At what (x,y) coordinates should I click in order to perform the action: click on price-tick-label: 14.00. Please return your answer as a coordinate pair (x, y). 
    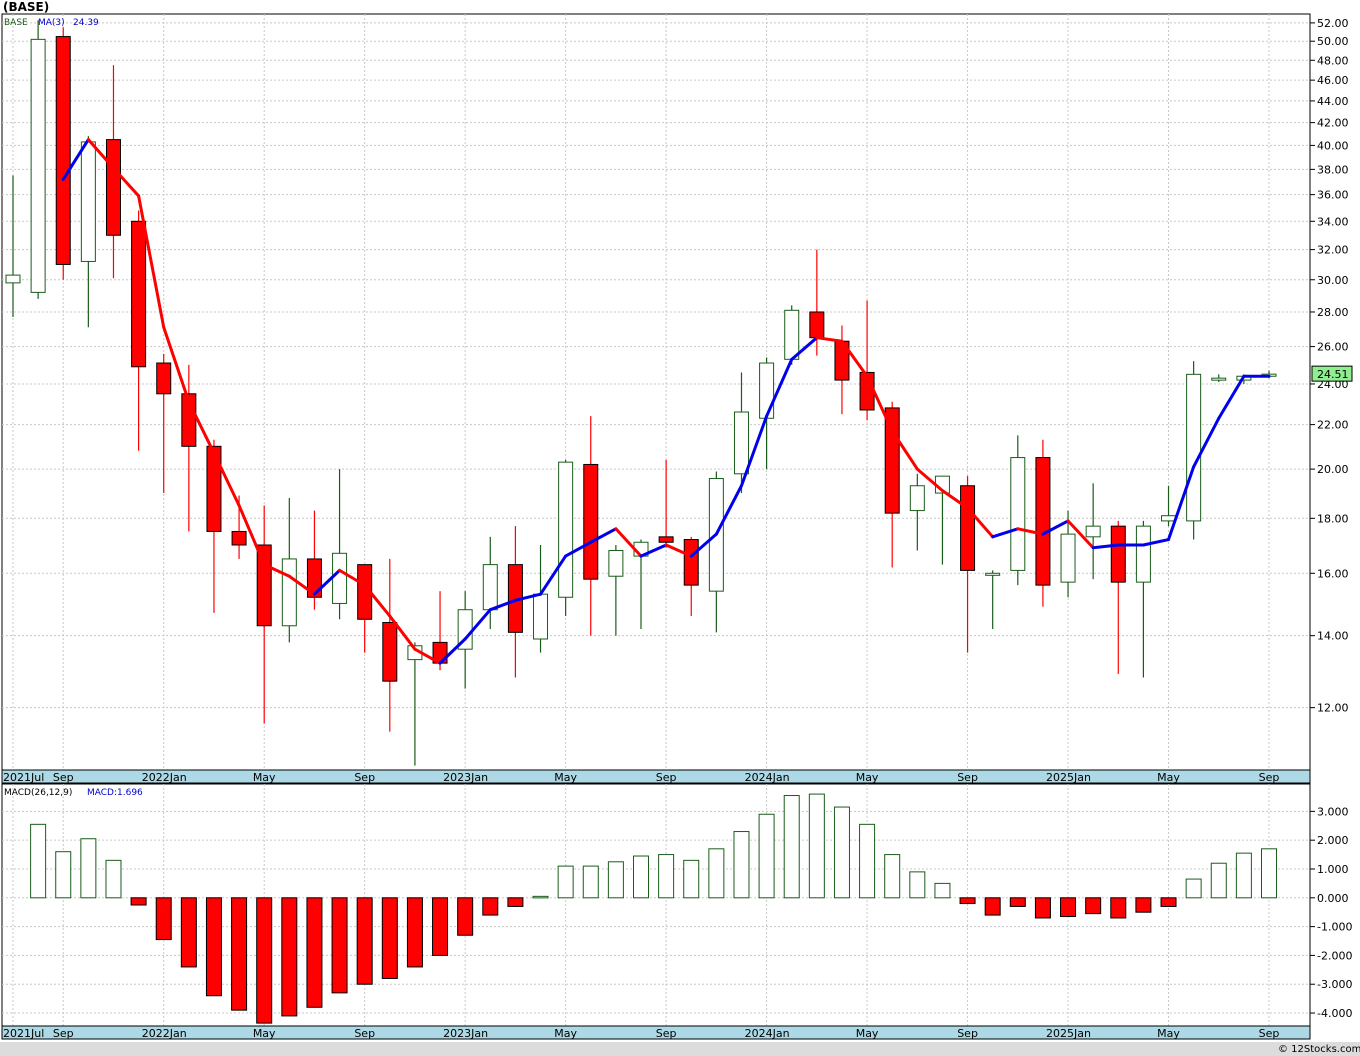
    Looking at the image, I should click on (1333, 636).